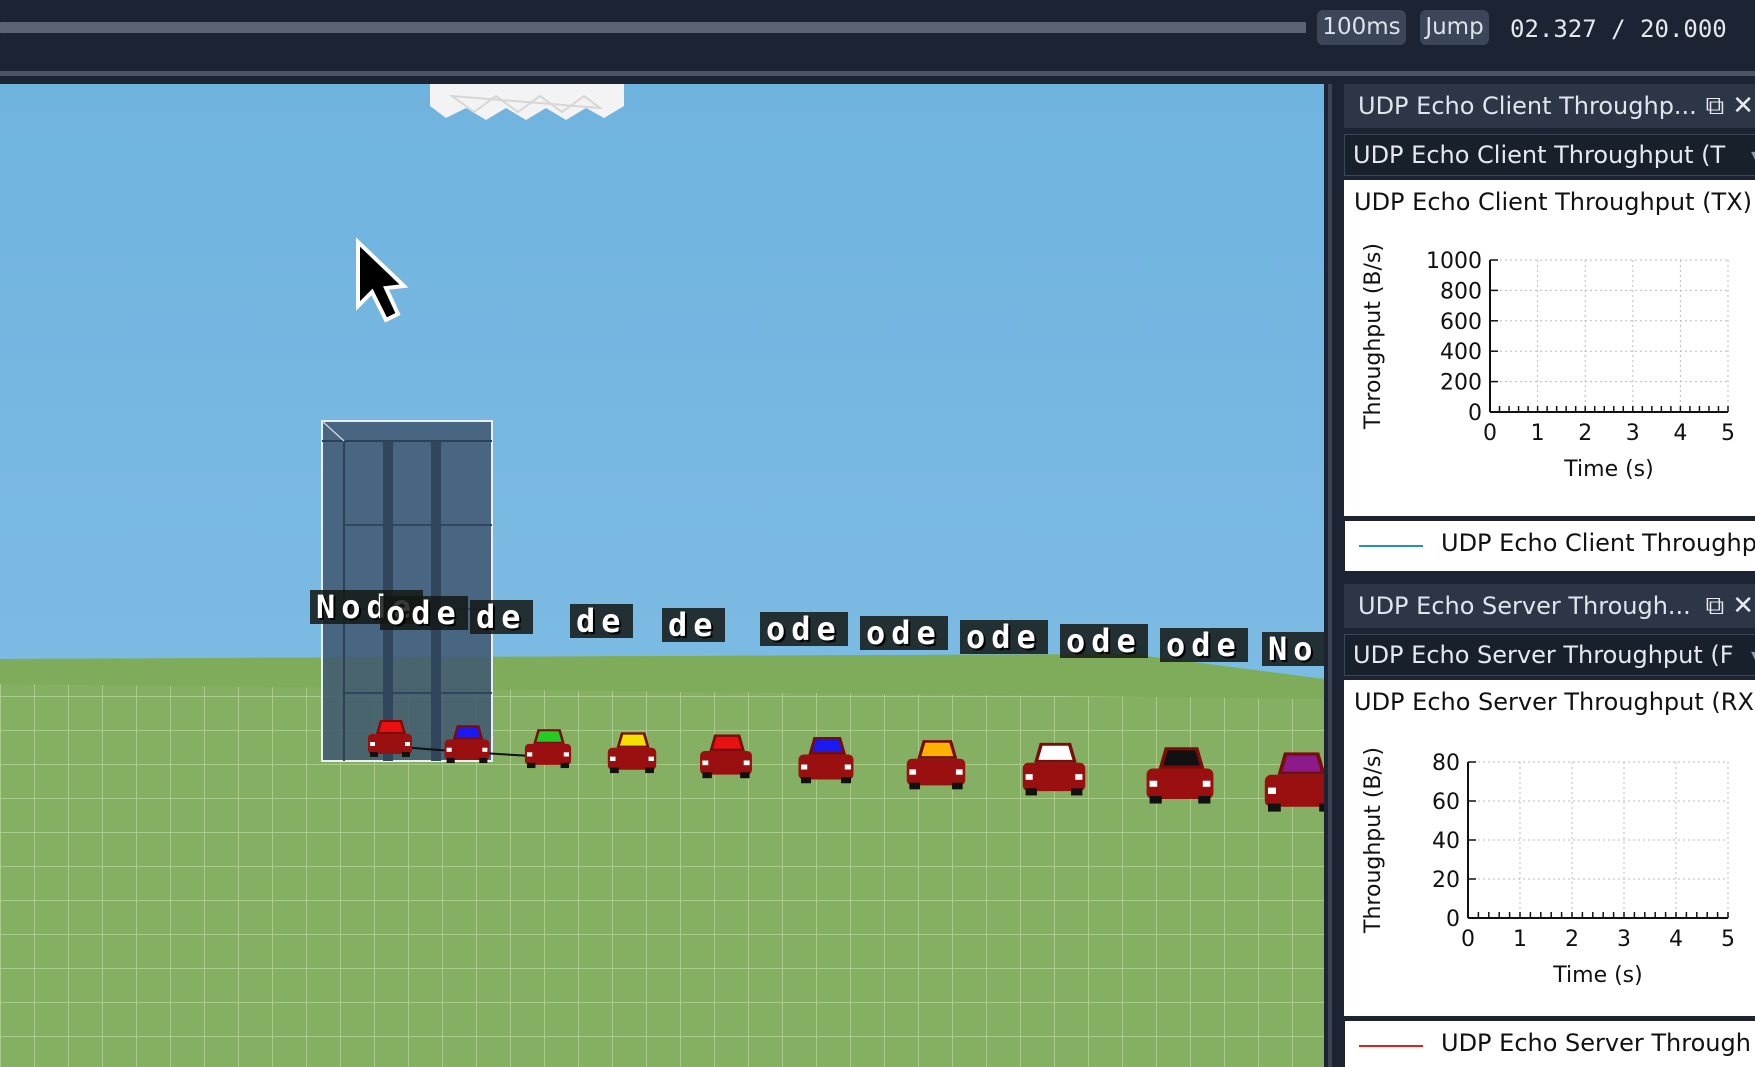  Describe the element at coordinates (1554, 702) in the screenshot. I see `plot-title: UDP Echo Server Throughput (RX)` at that location.